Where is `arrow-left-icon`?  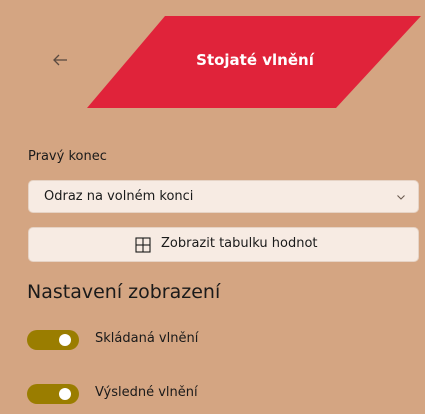 arrow-left-icon is located at coordinates (60, 60).